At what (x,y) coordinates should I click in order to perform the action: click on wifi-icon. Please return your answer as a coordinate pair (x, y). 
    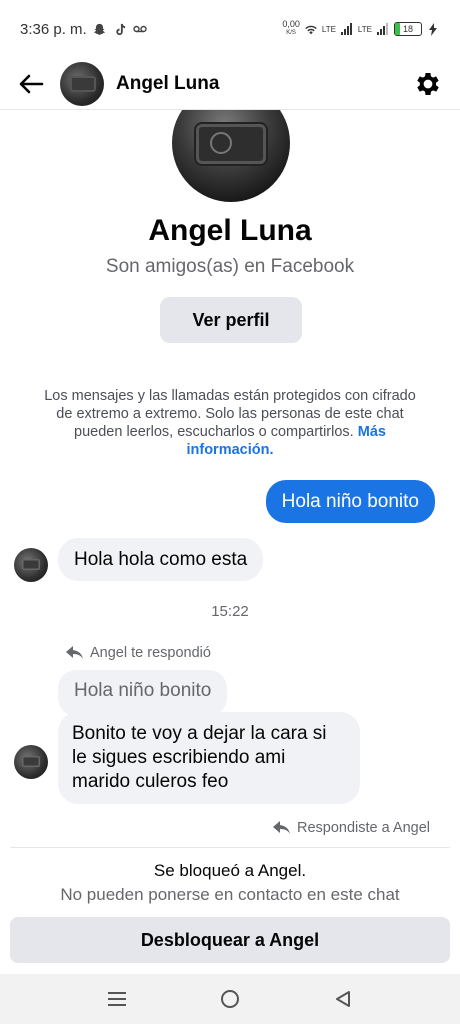
    Looking at the image, I should click on (311, 29).